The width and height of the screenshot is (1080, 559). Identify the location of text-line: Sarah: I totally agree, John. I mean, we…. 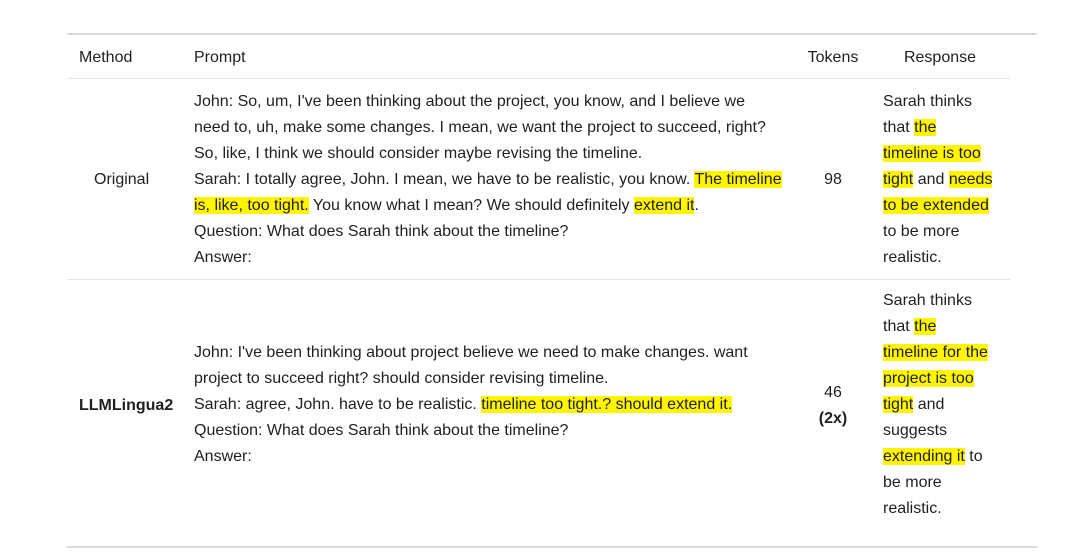
(494, 180).